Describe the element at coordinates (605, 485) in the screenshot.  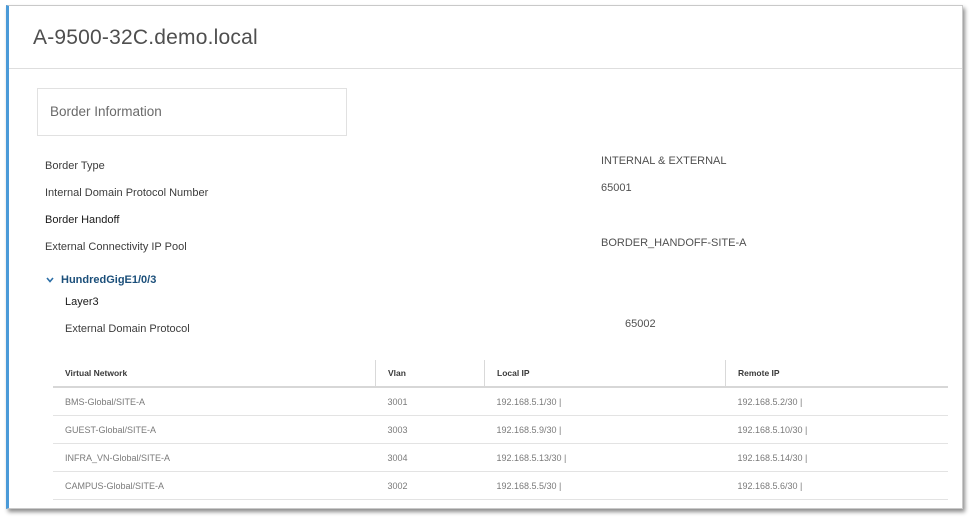
I see `cell-local-ip: 192.168.5.5/30 |` at that location.